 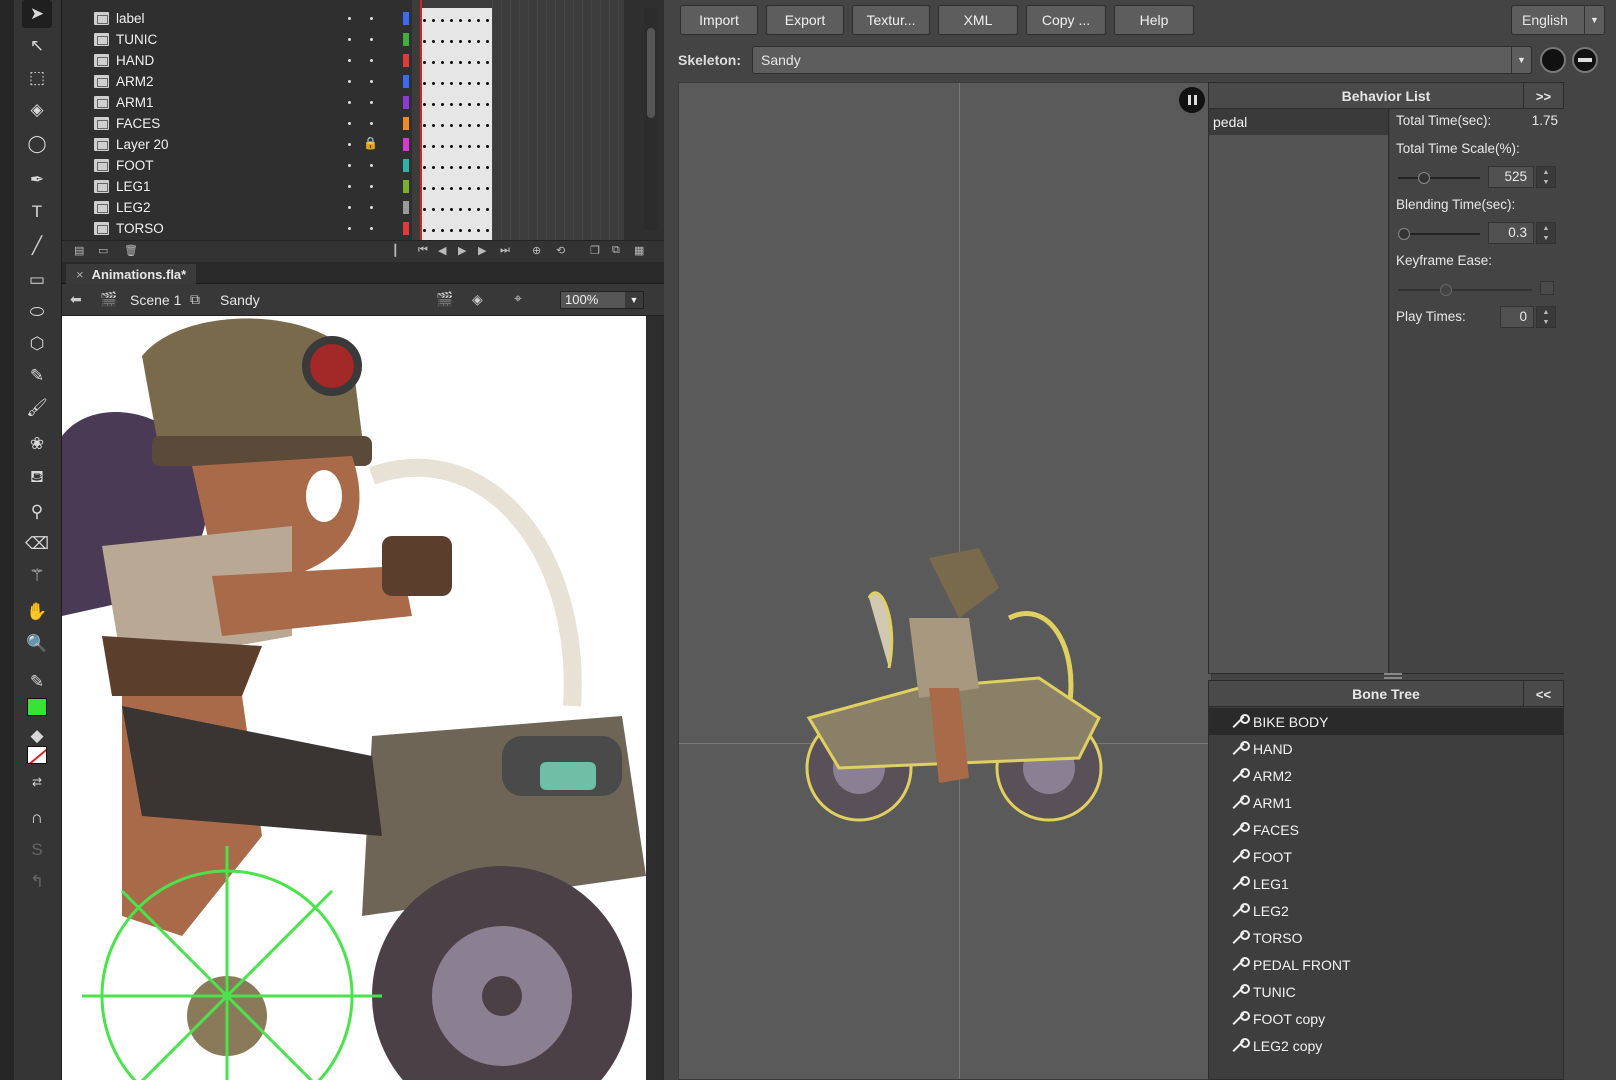 I want to click on back-arrow-icon: ⬅, so click(x=76, y=299).